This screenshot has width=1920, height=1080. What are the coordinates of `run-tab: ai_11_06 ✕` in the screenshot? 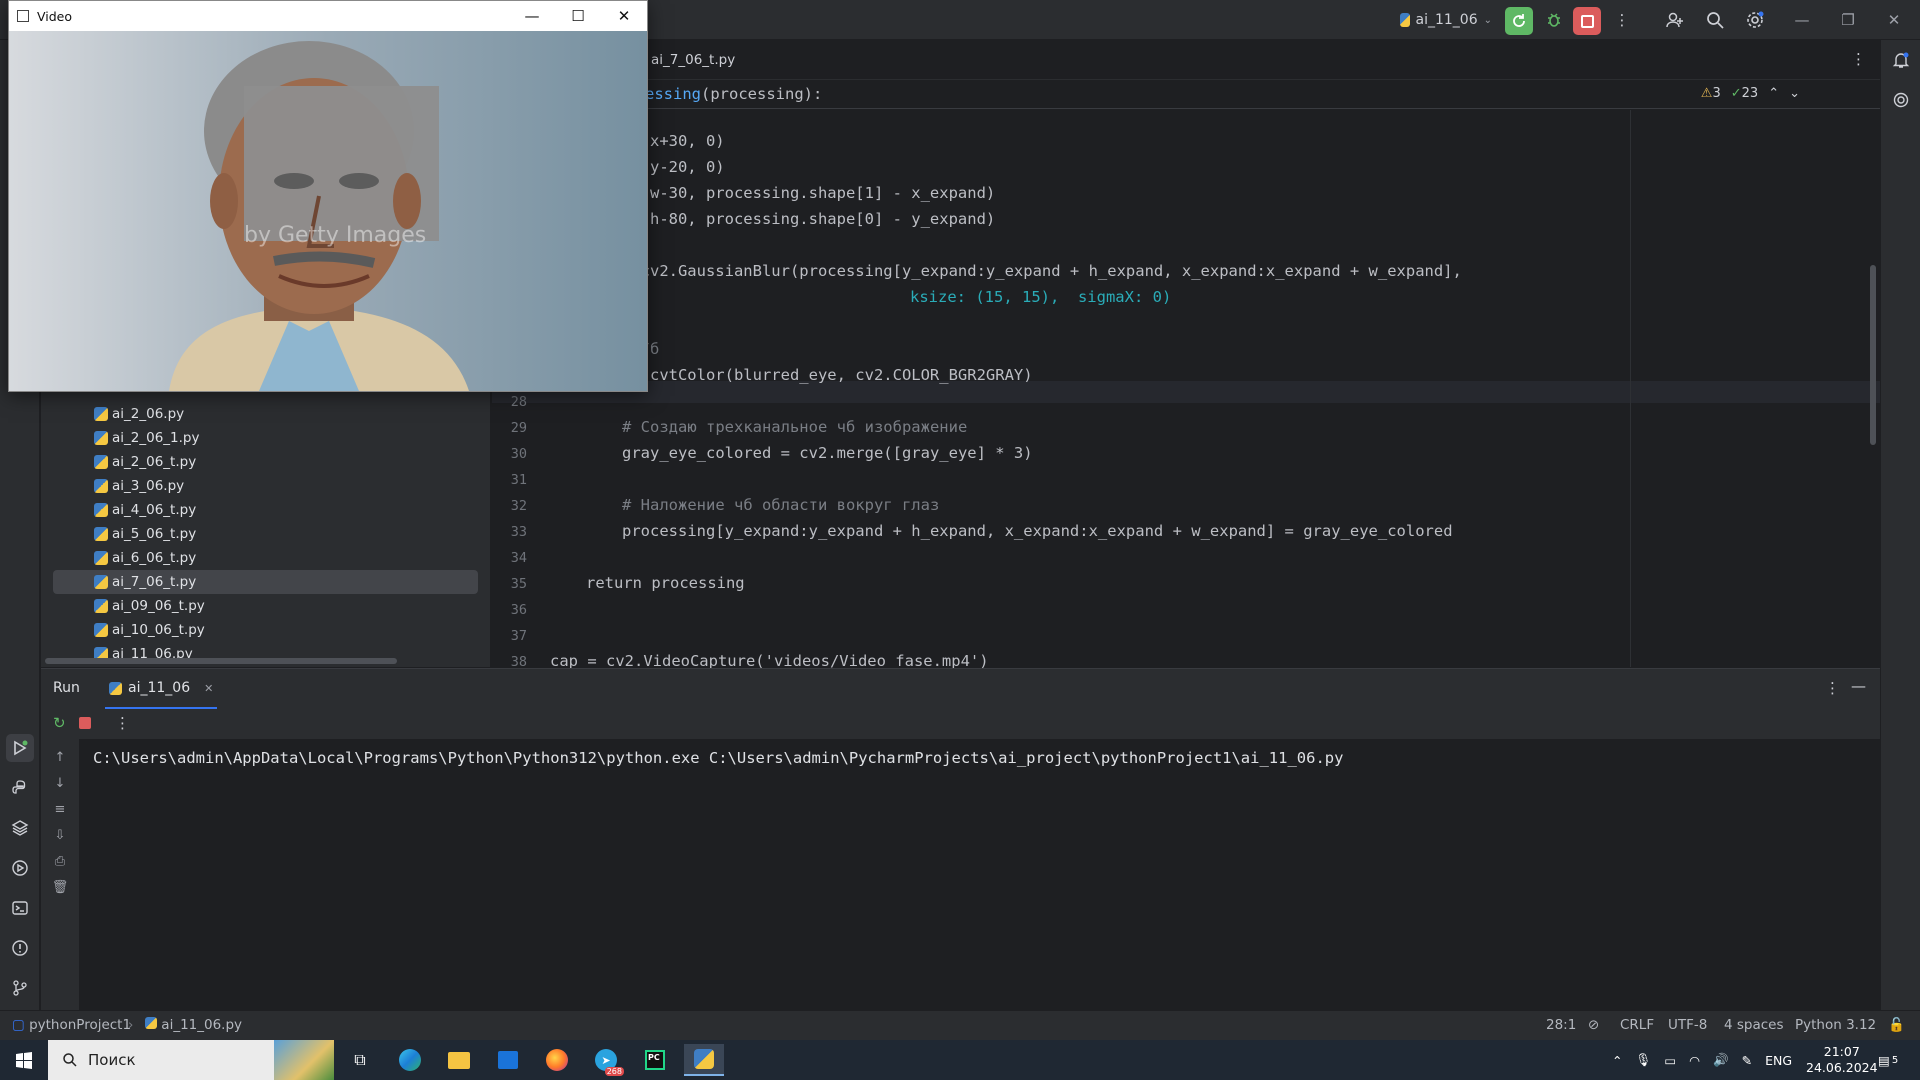 It's located at (161, 689).